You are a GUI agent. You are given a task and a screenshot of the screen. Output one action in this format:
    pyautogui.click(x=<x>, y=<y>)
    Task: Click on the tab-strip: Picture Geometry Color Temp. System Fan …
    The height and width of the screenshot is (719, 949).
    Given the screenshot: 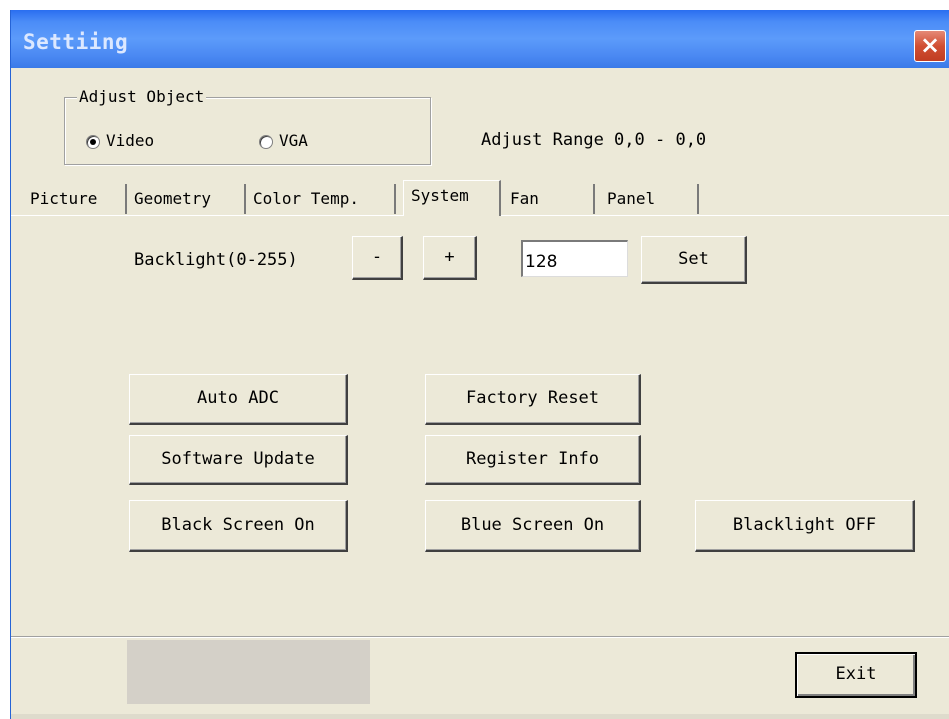 What is the action you would take?
    pyautogui.click(x=480, y=198)
    